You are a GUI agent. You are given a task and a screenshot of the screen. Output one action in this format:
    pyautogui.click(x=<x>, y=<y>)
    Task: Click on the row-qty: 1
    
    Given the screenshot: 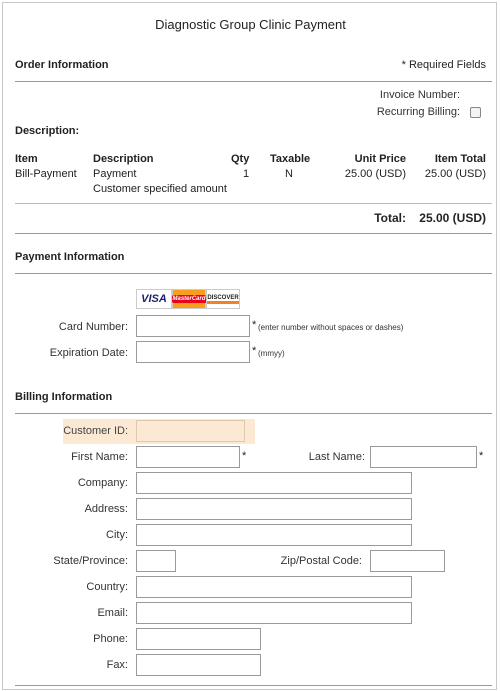 What is the action you would take?
    pyautogui.click(x=246, y=174)
    